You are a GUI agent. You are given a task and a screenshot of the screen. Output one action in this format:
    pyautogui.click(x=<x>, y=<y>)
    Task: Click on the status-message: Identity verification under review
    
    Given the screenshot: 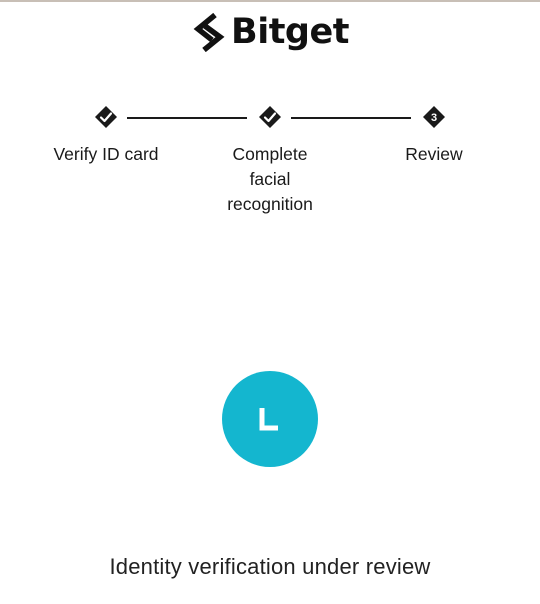 What is the action you would take?
    pyautogui.click(x=270, y=566)
    